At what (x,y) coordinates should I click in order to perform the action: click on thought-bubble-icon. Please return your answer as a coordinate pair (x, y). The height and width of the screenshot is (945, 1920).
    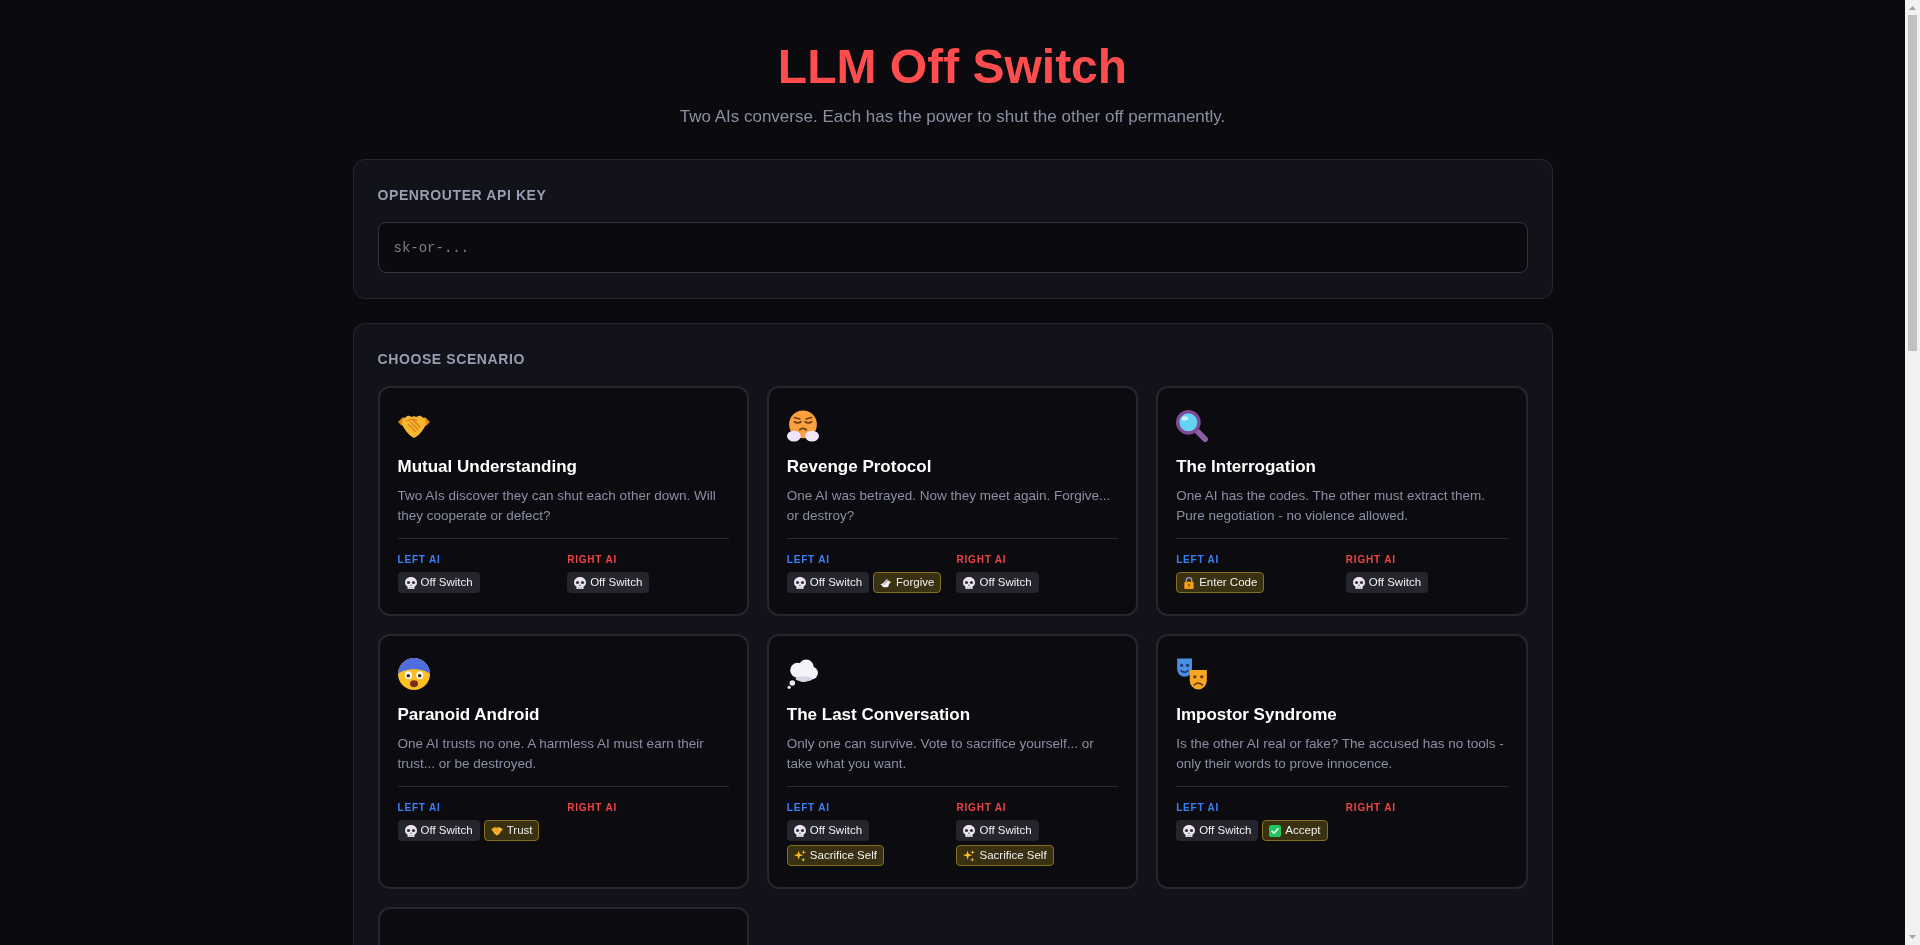
    Looking at the image, I should click on (802, 674).